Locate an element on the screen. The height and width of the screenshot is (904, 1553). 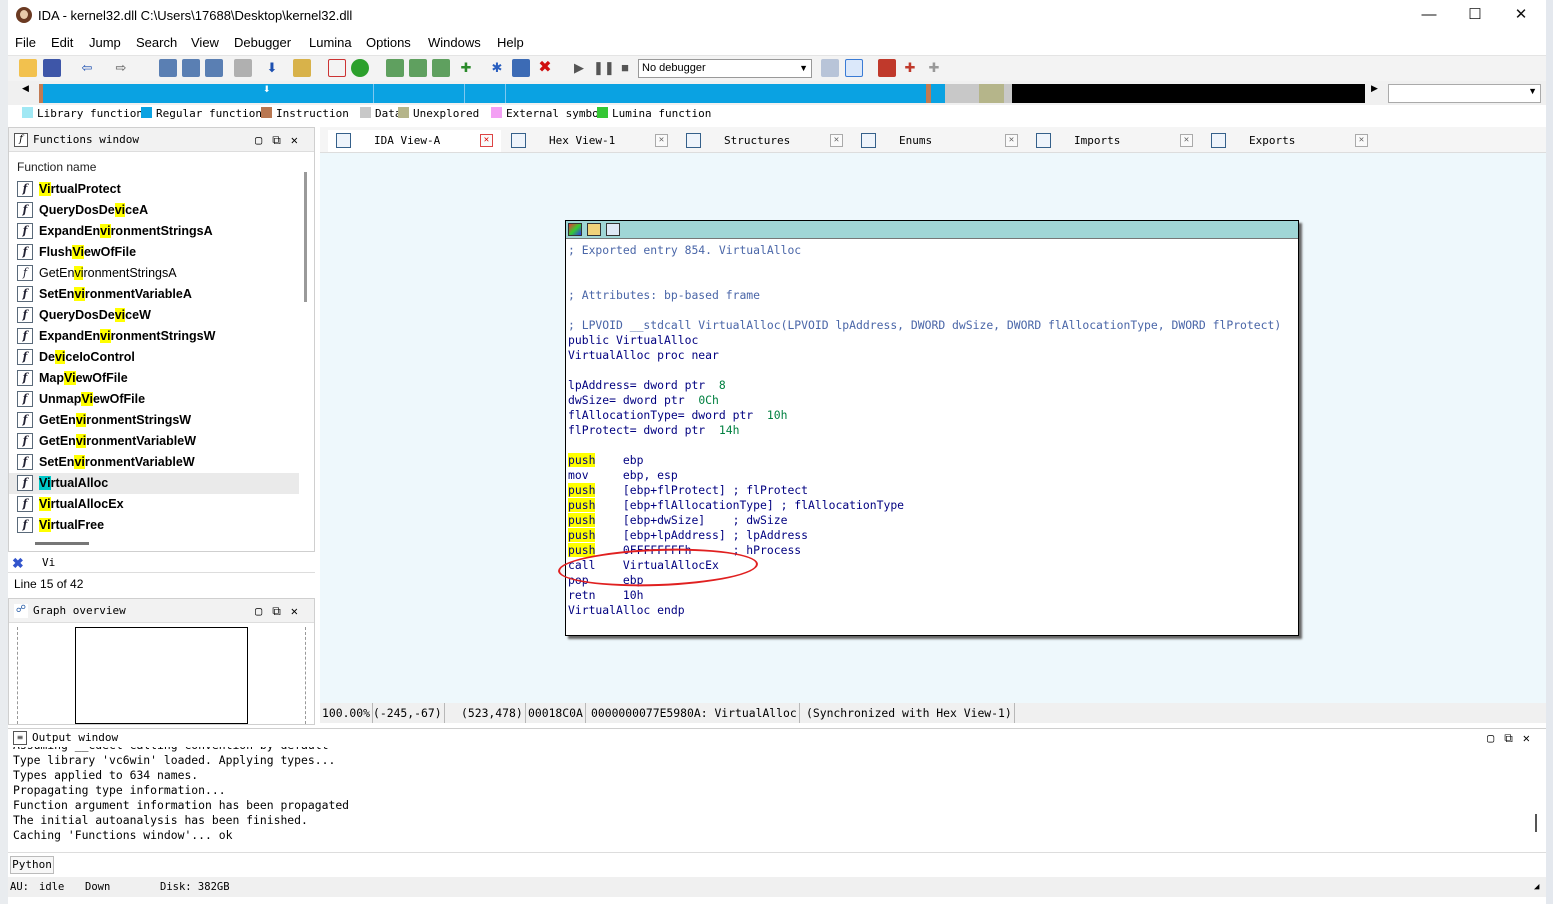
menu-view: View is located at coordinates (205, 42).